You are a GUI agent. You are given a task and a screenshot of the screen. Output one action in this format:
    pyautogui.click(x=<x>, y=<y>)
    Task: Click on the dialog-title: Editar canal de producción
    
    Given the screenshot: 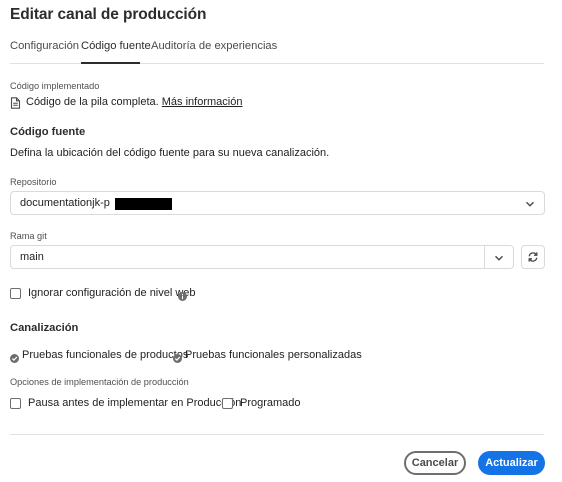 What is the action you would take?
    pyautogui.click(x=108, y=14)
    